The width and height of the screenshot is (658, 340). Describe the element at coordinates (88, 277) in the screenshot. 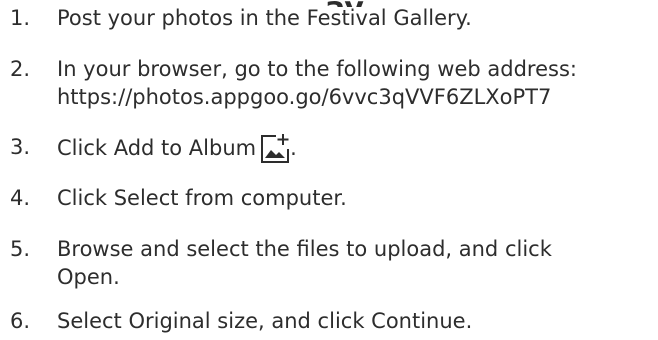

I see `step-line: Open.` at that location.